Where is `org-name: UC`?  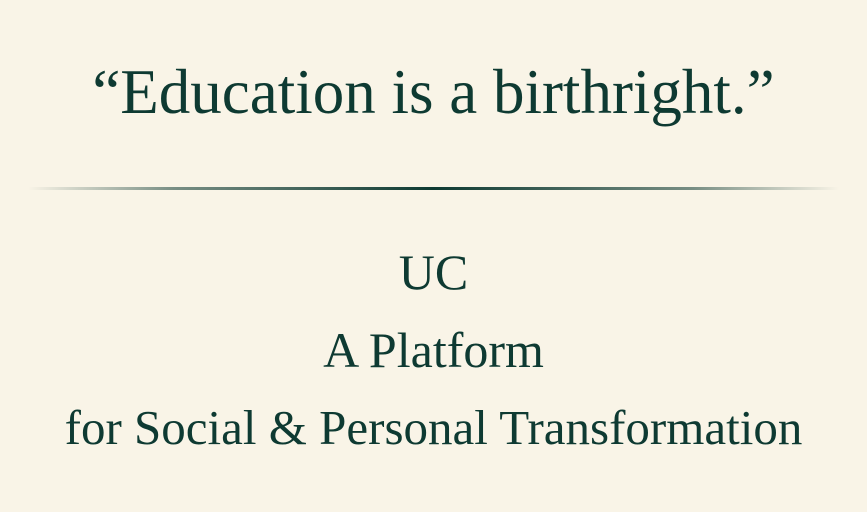
org-name: UC is located at coordinates (433, 272).